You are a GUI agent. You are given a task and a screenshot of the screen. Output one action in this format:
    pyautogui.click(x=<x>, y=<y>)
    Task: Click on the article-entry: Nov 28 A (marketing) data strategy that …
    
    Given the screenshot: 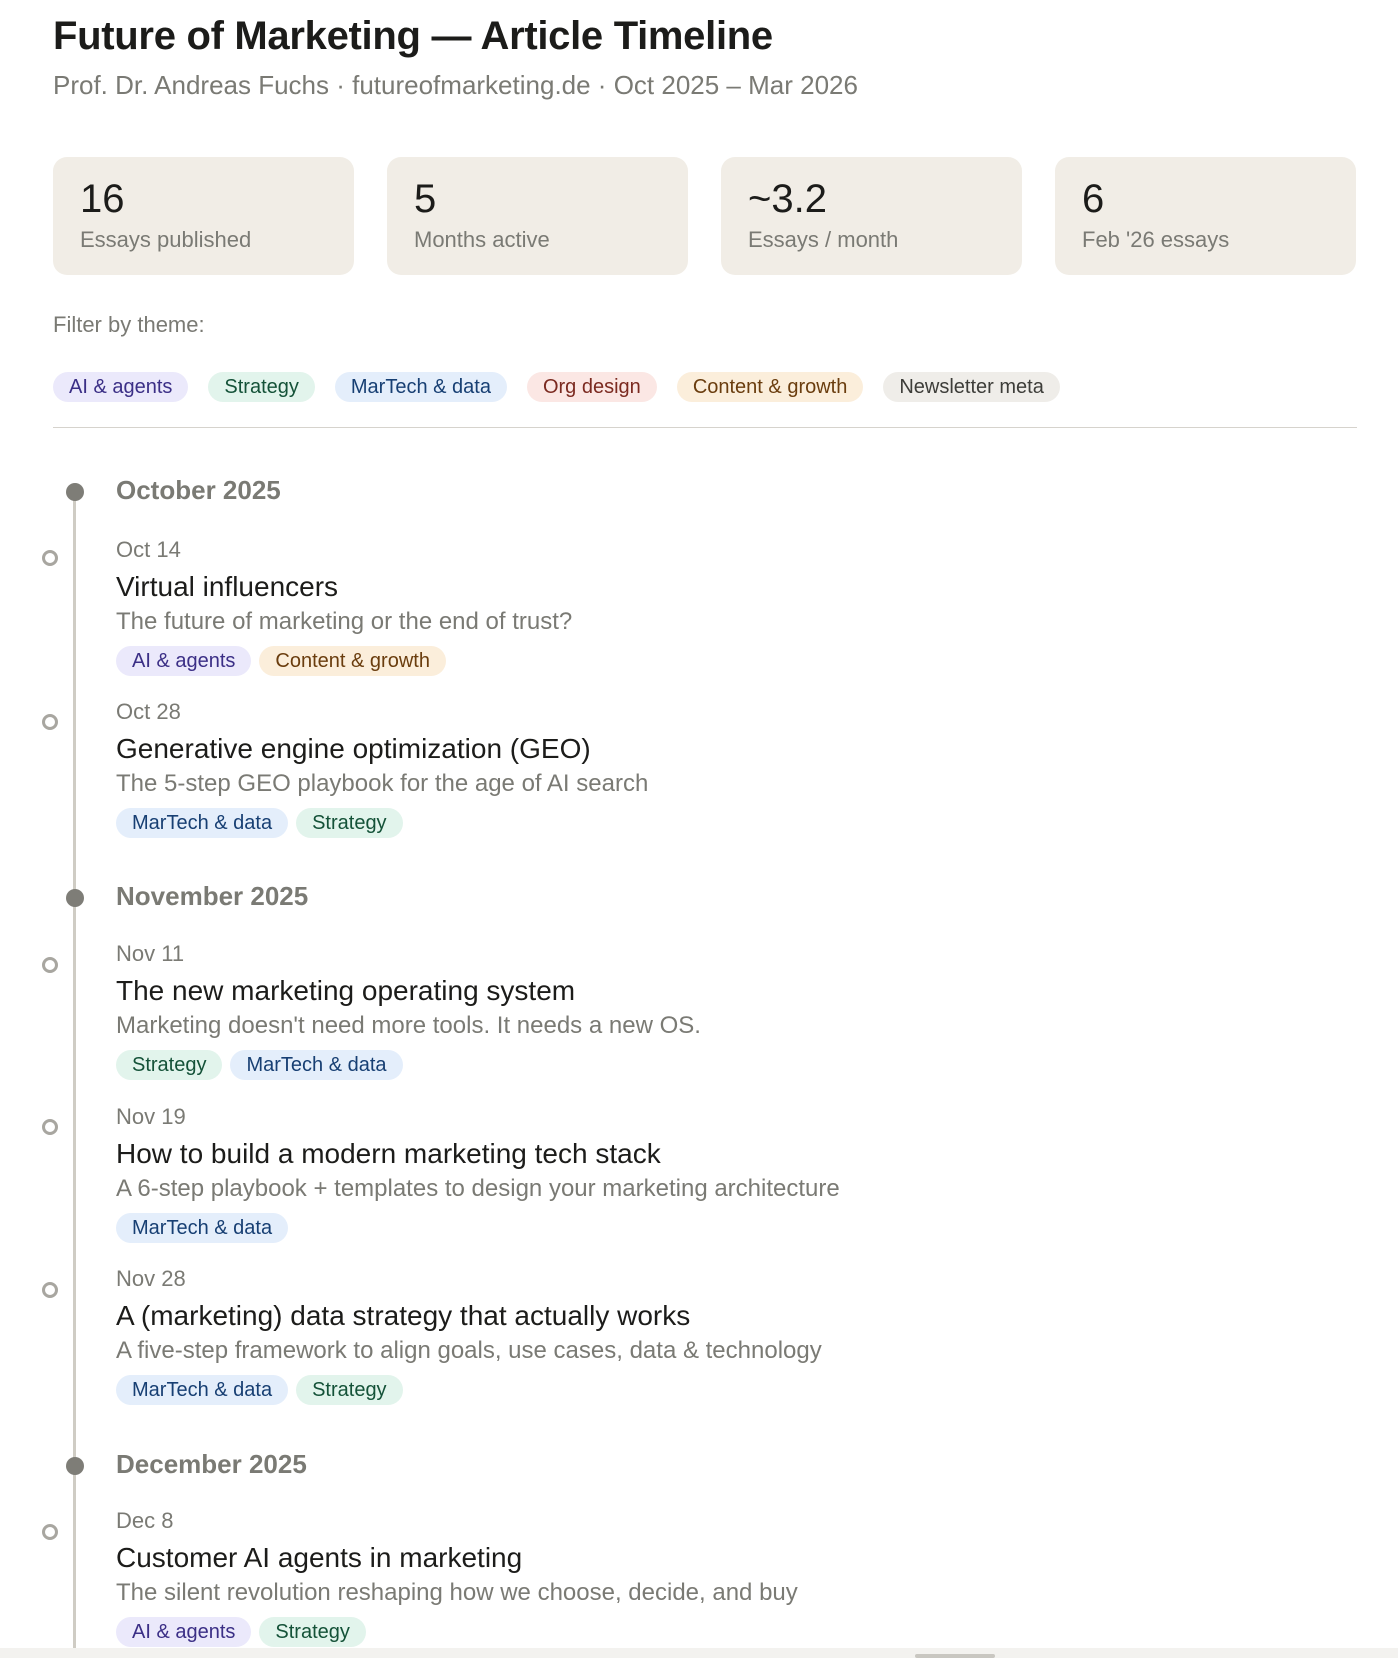 What is the action you would take?
    pyautogui.click(x=716, y=1335)
    